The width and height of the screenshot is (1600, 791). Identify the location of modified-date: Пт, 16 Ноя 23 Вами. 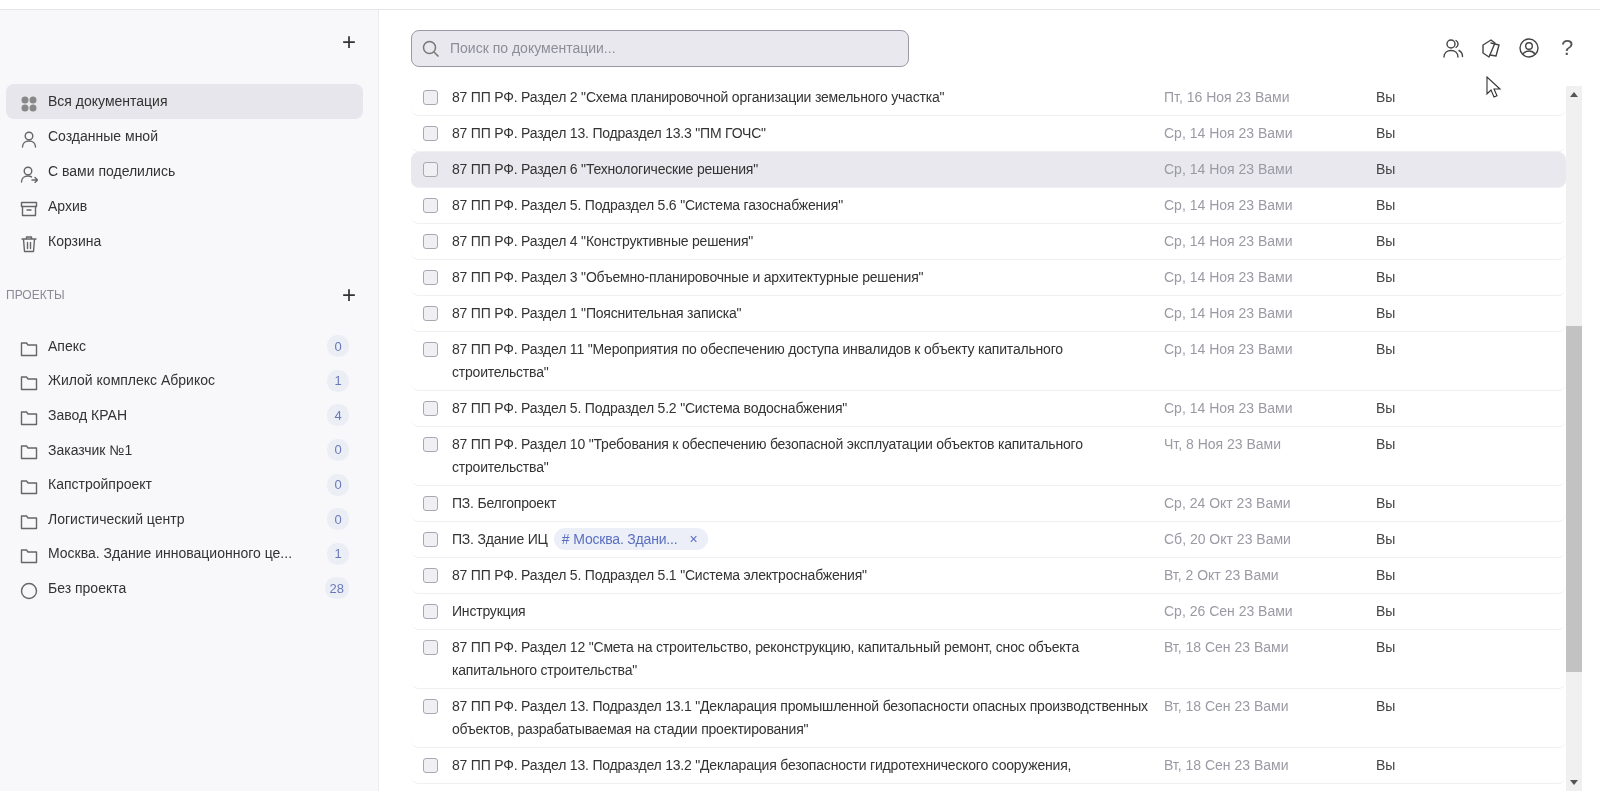
(1227, 97).